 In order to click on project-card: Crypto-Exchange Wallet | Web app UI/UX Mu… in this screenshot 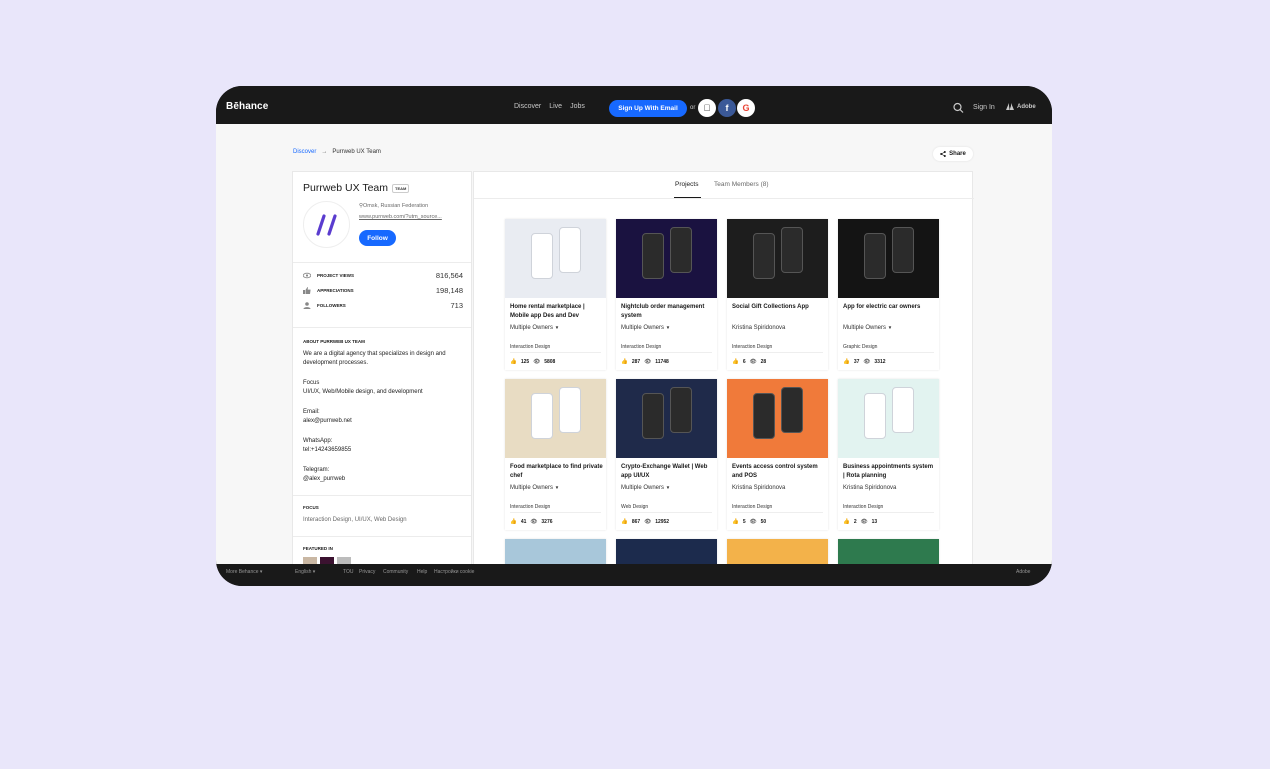, I will do `click(666, 454)`.